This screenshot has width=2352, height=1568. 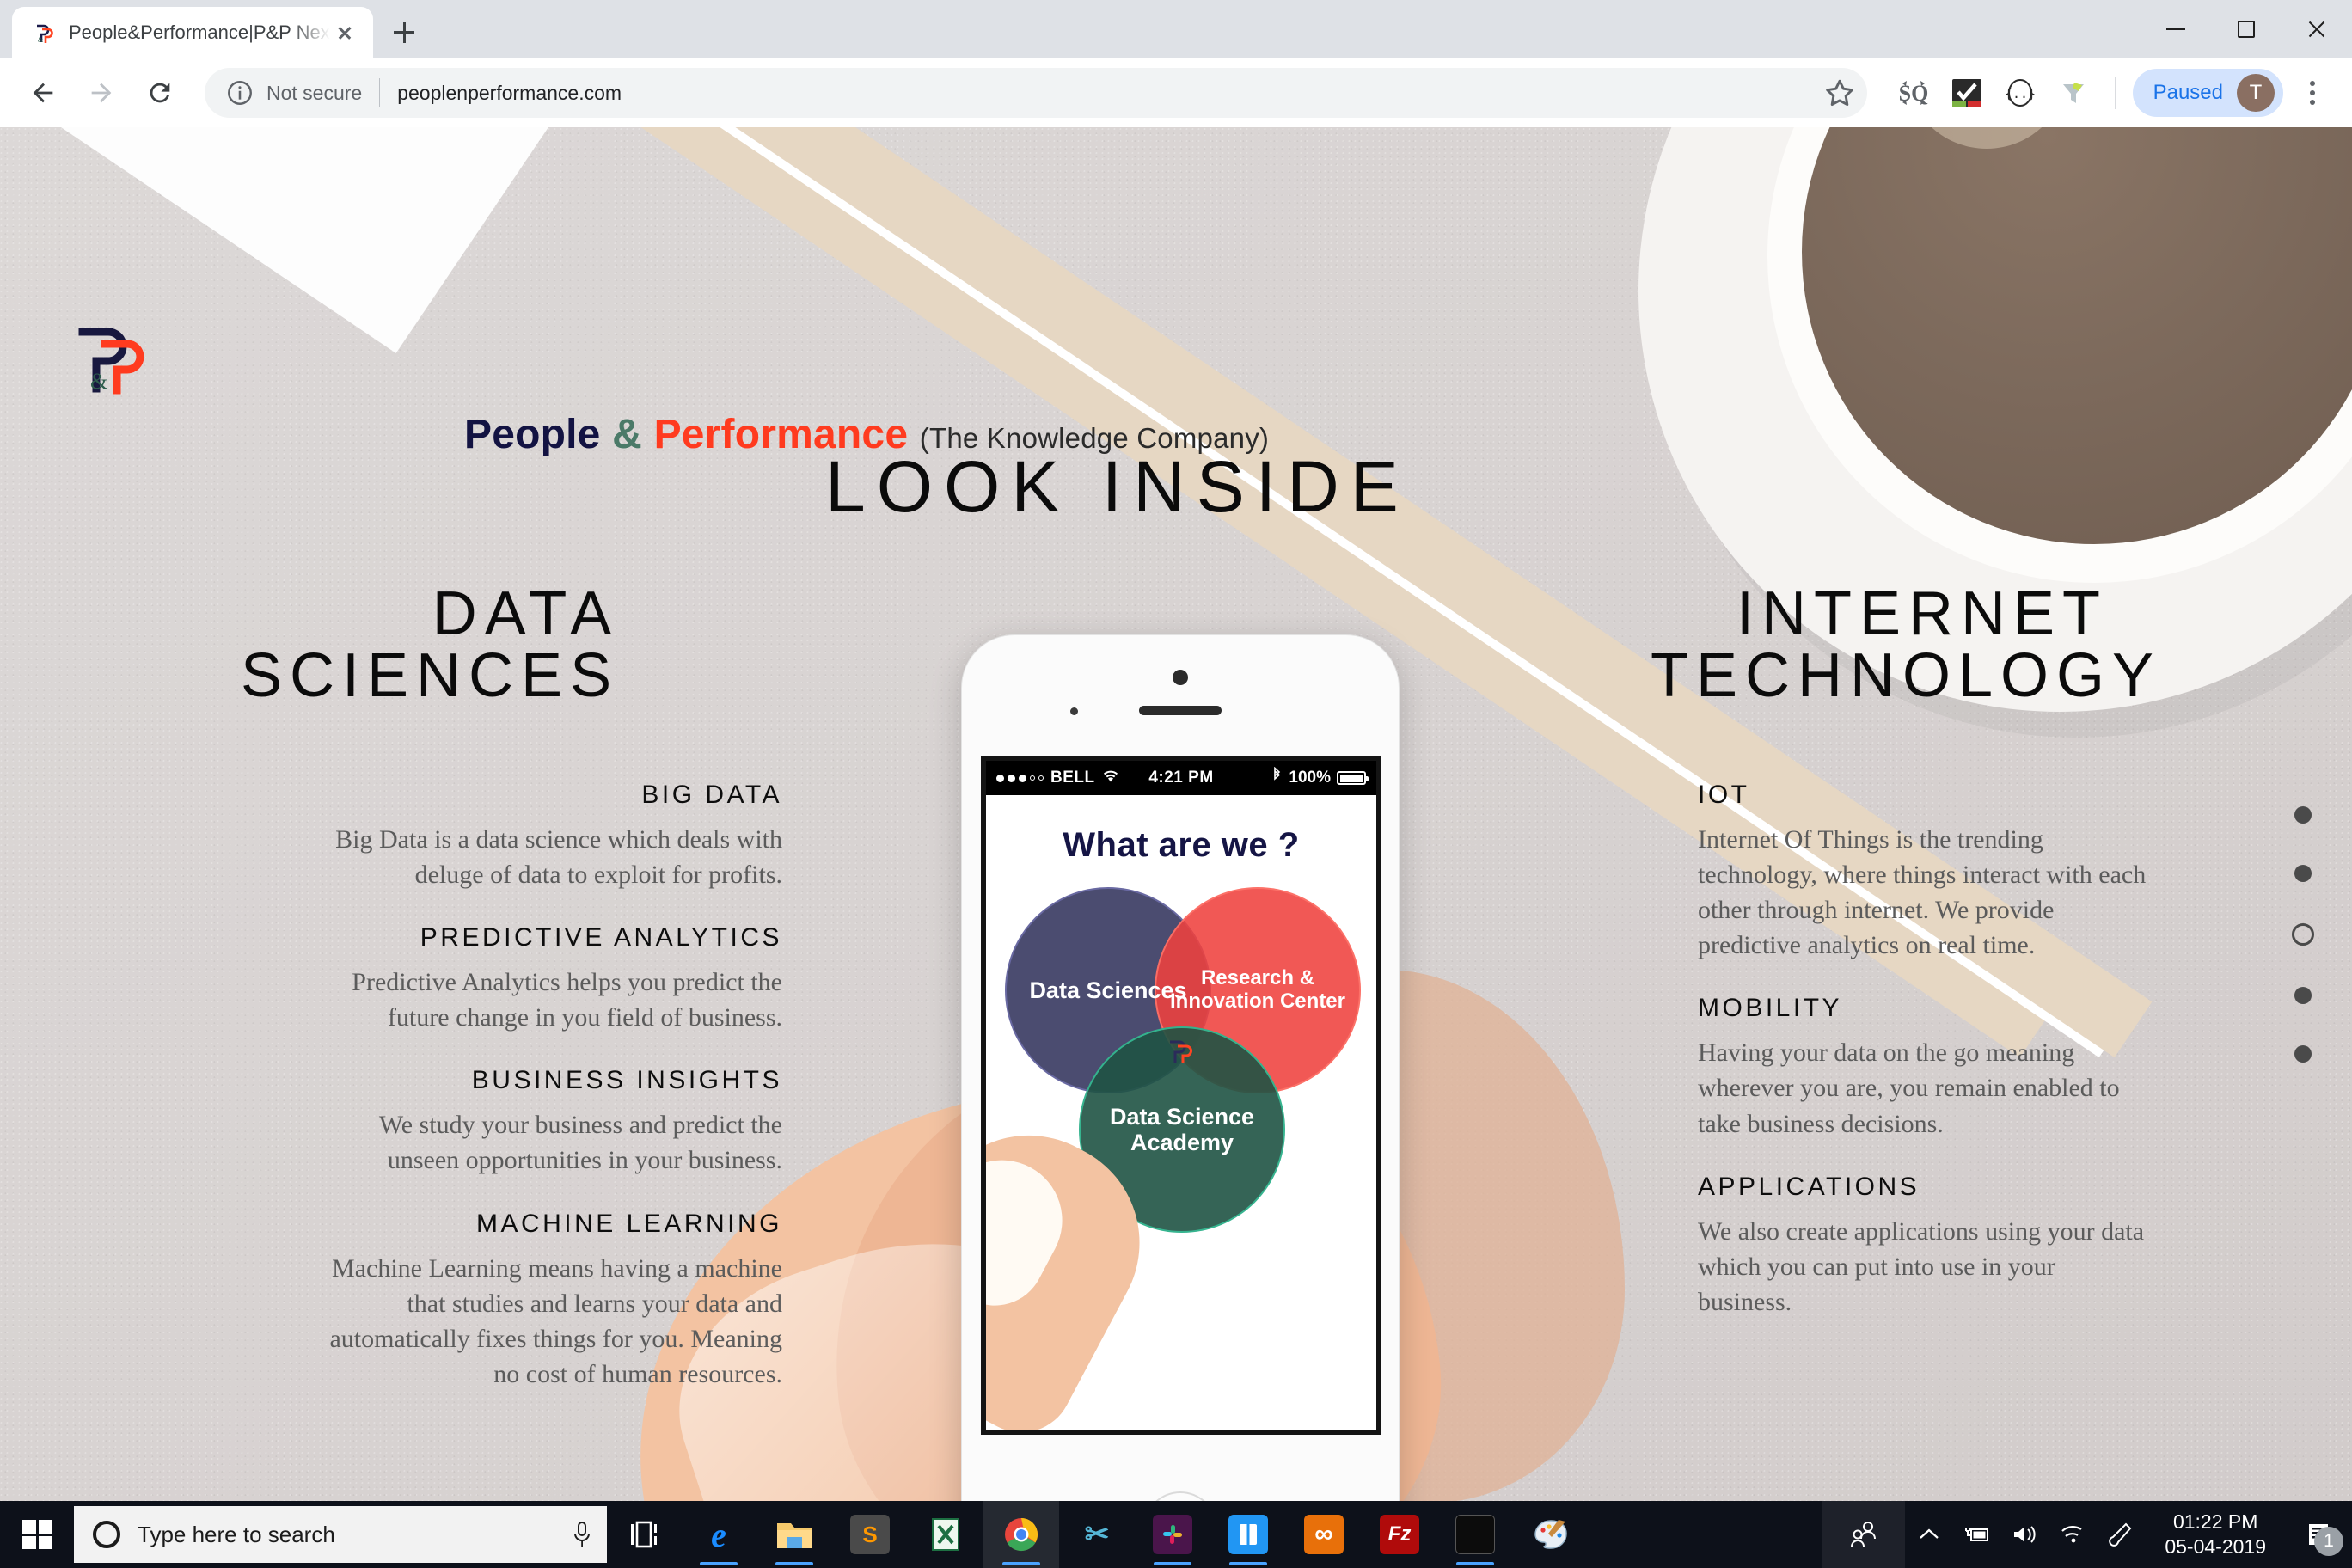 I want to click on tray-date: 05-04-2019, so click(x=2215, y=1546).